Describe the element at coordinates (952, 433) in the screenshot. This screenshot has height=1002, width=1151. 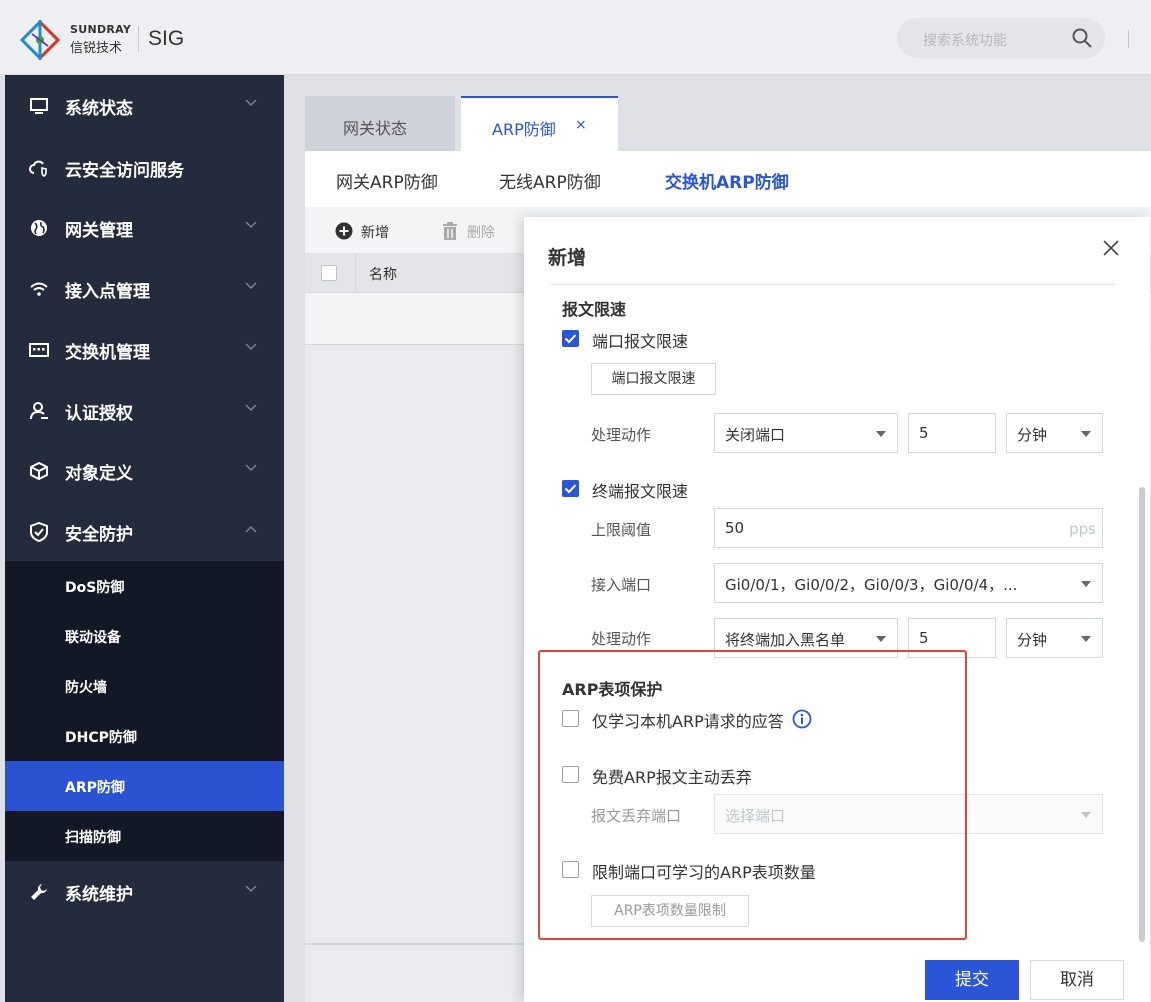
I see `port-duration-input: 5` at that location.